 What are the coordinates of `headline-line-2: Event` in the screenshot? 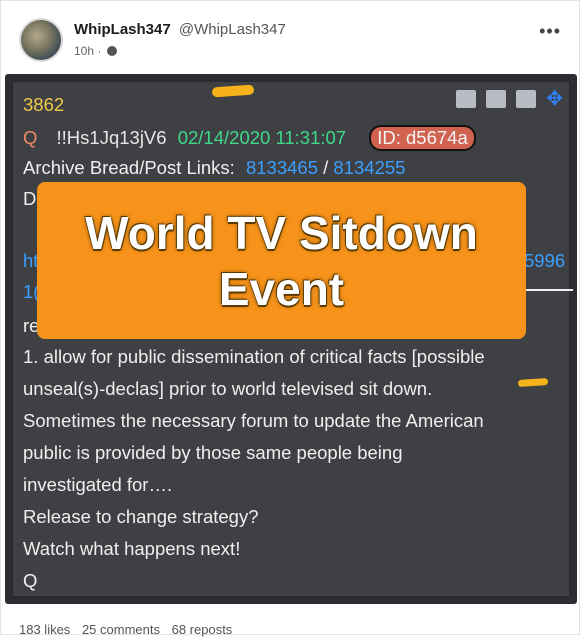 It's located at (281, 288).